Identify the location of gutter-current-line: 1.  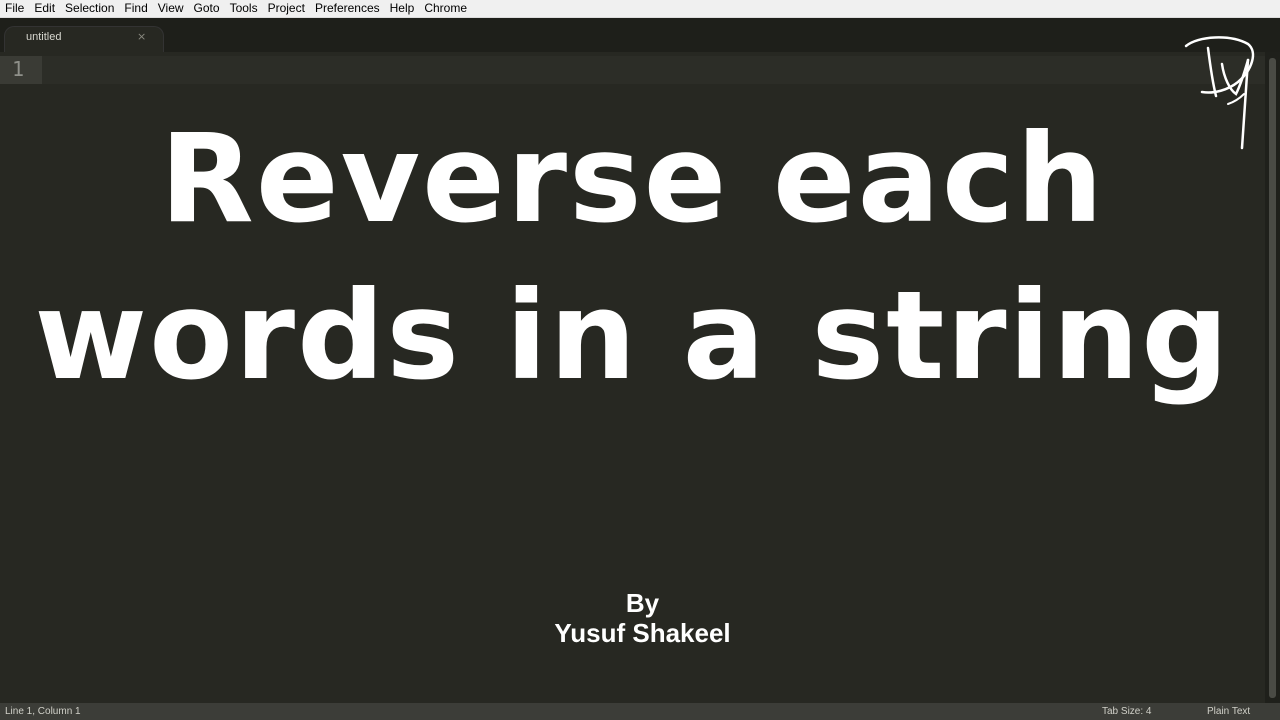
(21, 70).